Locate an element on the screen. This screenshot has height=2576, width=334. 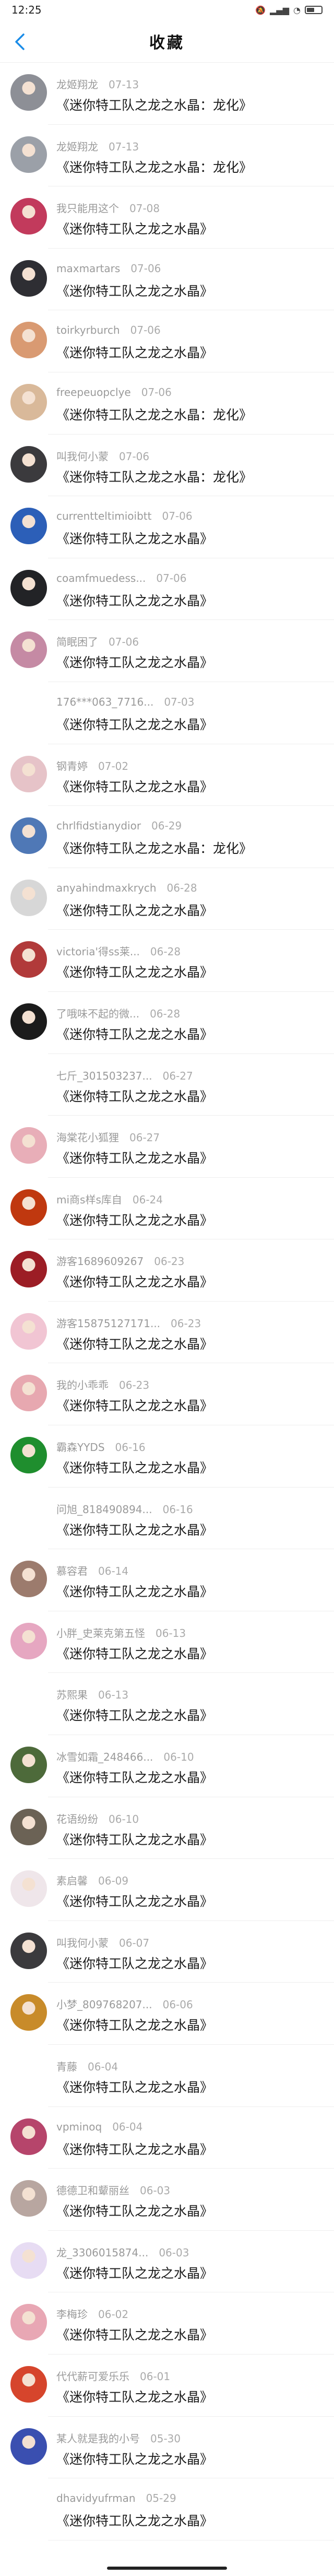
list-item: 小胖_史莱克第五怪 06-13 《迷你特工队之龙之水晶》 is located at coordinates (167, 1642).